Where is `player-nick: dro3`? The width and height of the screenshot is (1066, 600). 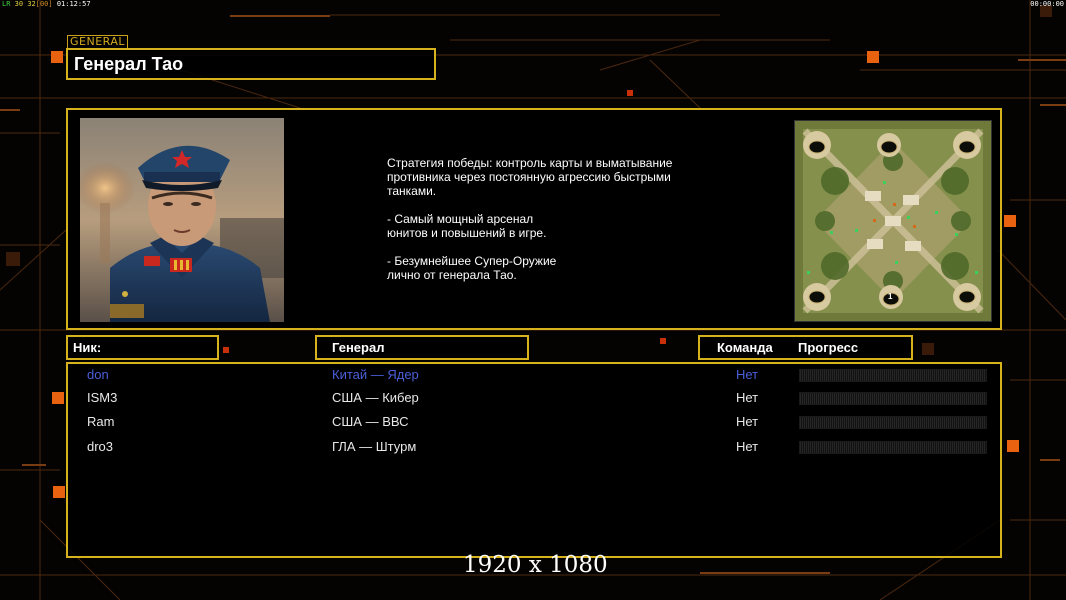
player-nick: dro3 is located at coordinates (100, 446).